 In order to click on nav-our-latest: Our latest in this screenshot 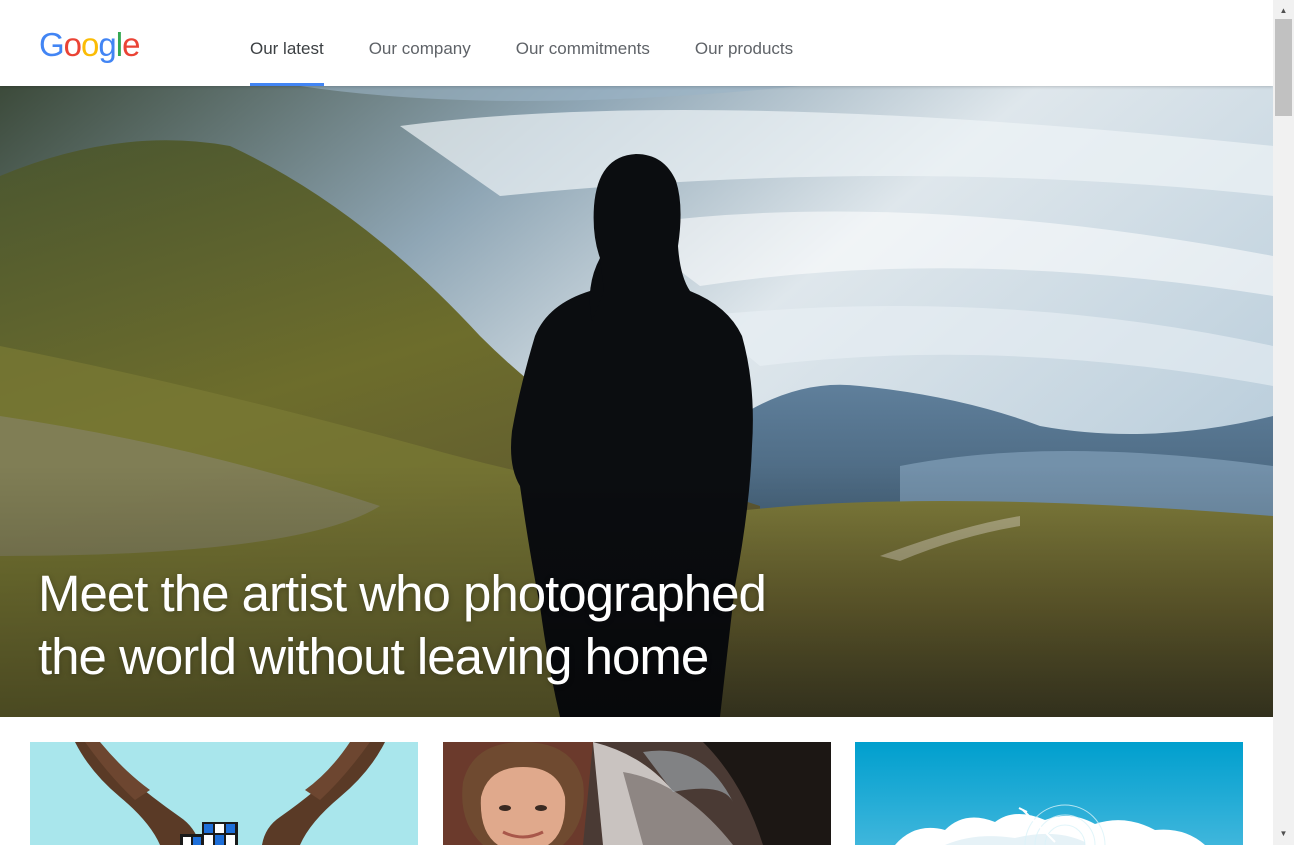, I will do `click(287, 43)`.